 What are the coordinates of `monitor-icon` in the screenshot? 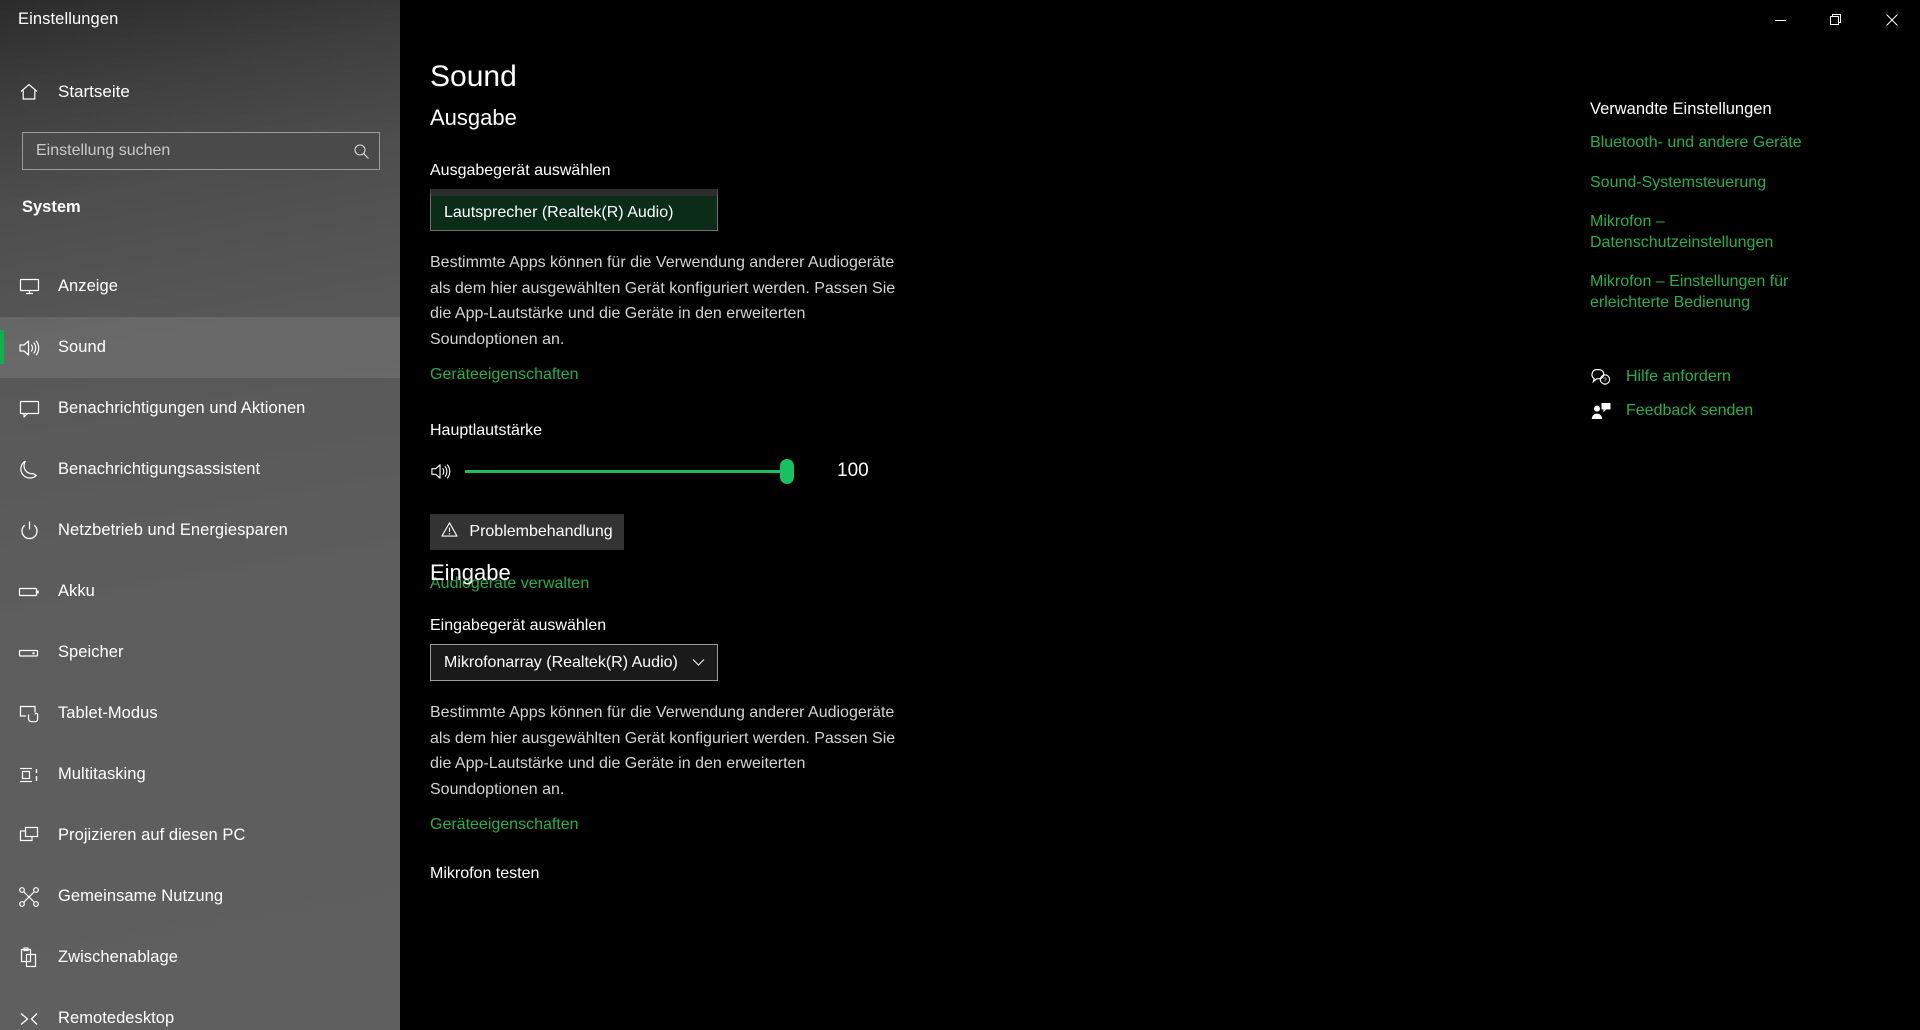 It's located at (29, 286).